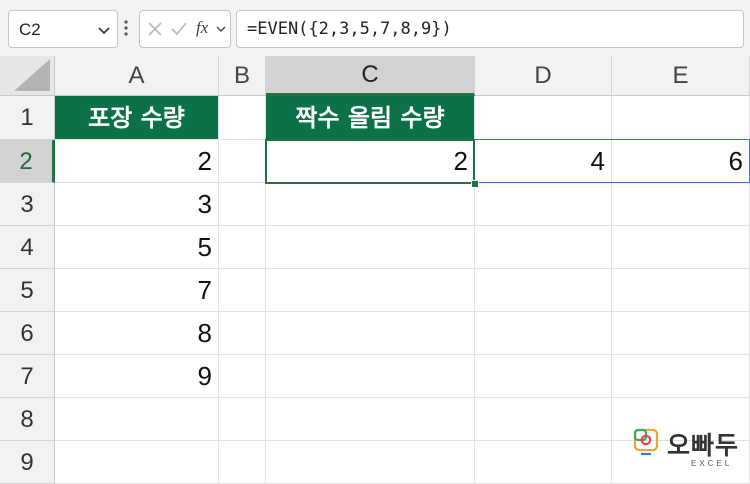 The image size is (750, 484). Describe the element at coordinates (242, 376) in the screenshot. I see `cell-b7` at that location.